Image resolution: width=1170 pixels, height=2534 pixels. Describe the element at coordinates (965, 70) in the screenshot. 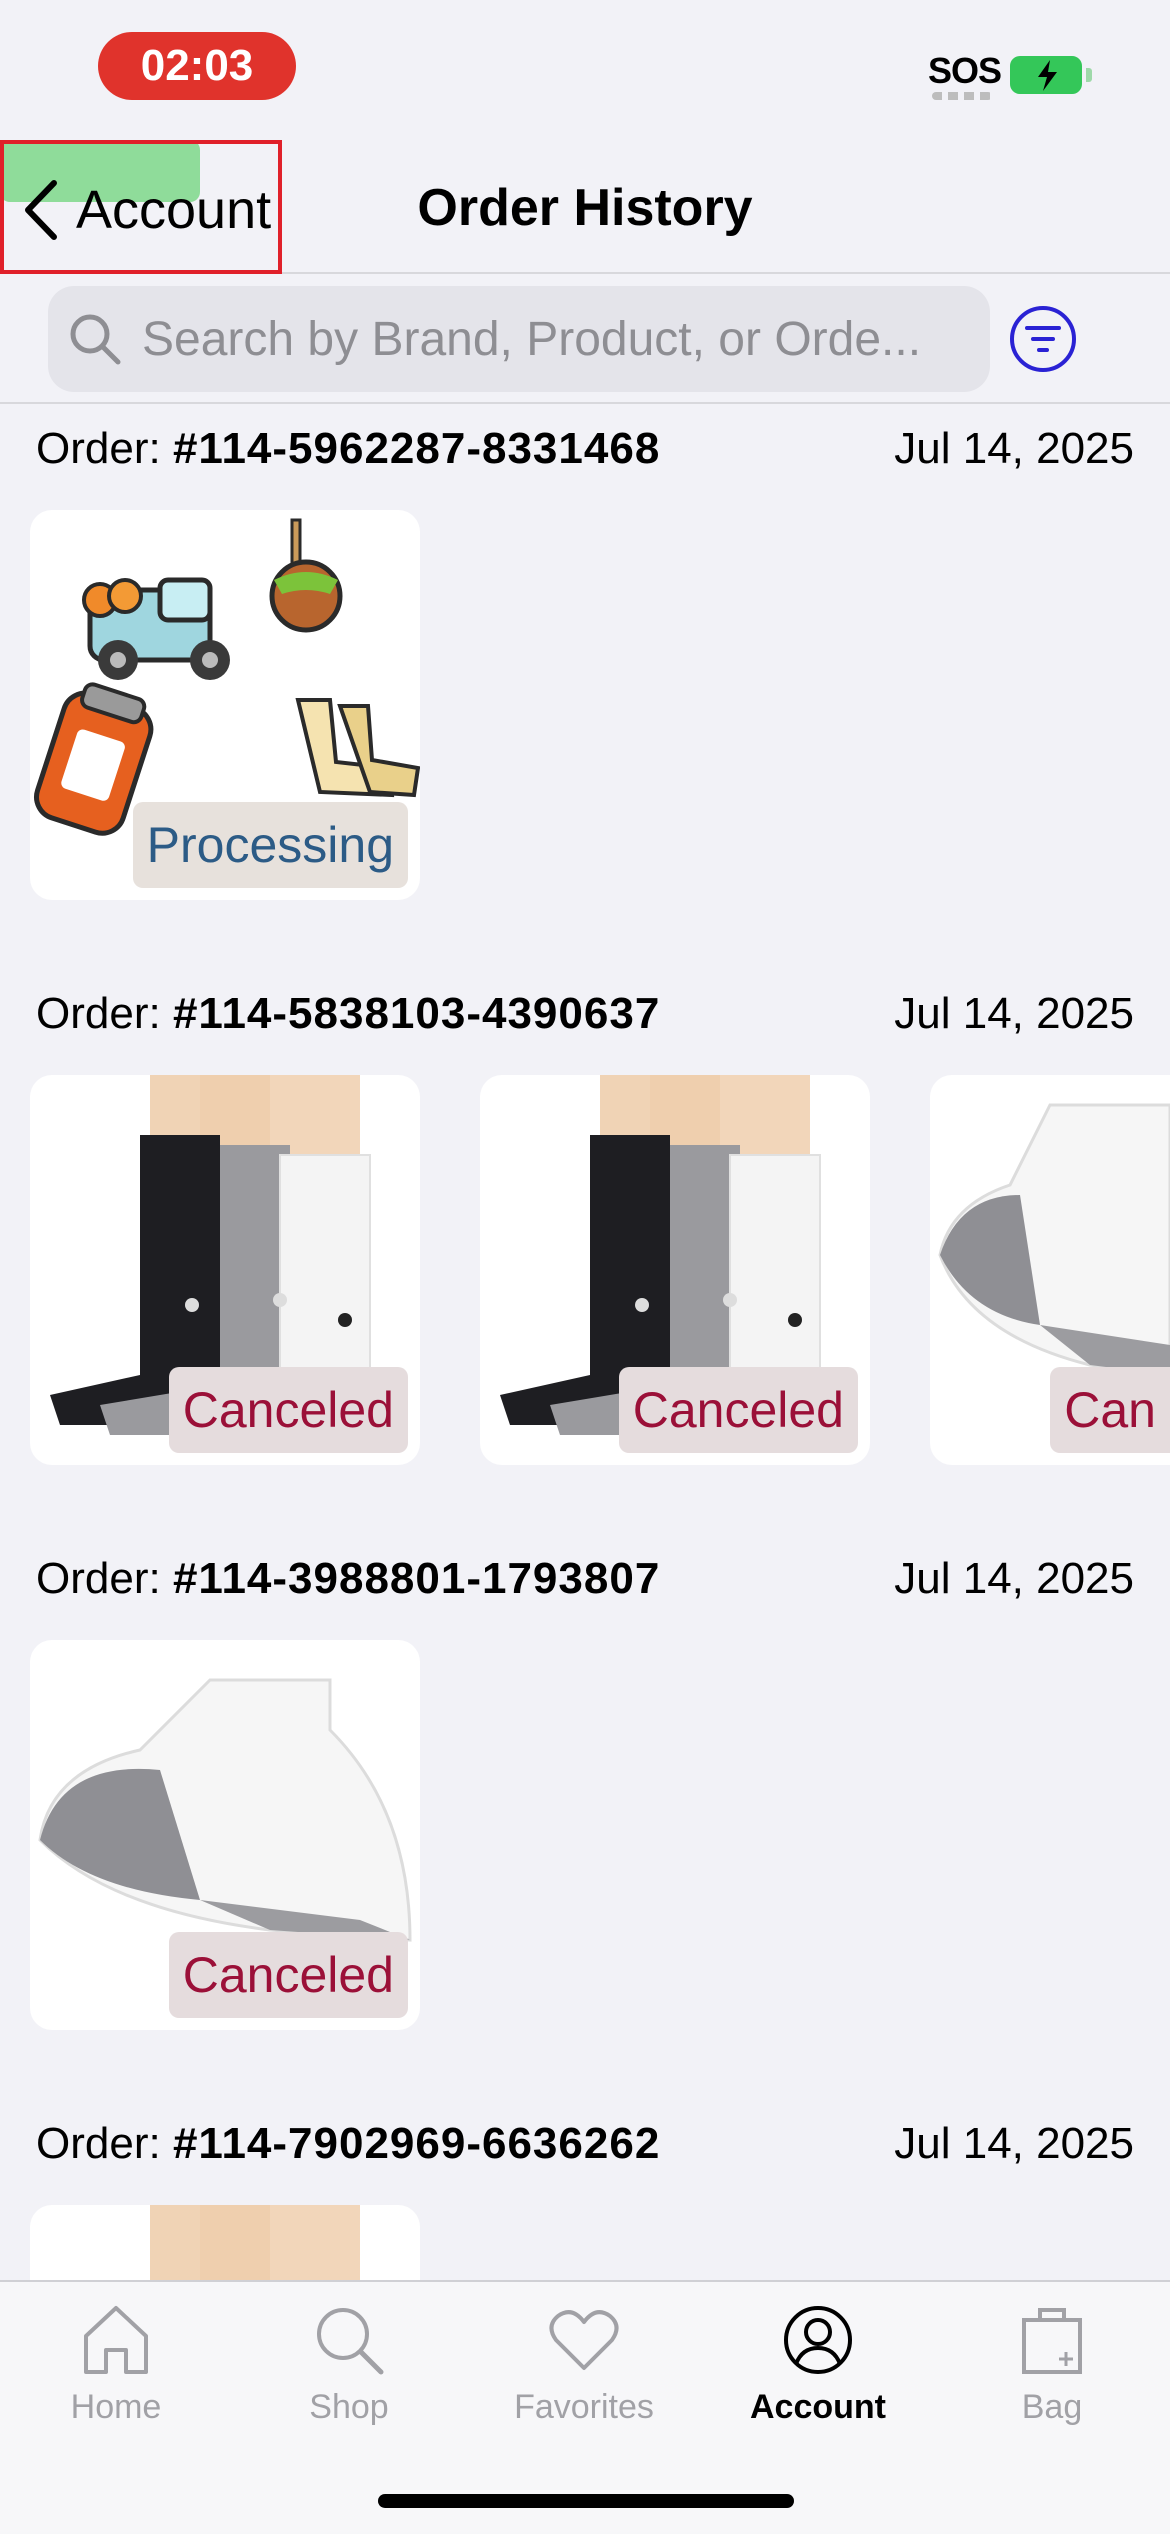

I see `sos-indicator: SOS` at that location.